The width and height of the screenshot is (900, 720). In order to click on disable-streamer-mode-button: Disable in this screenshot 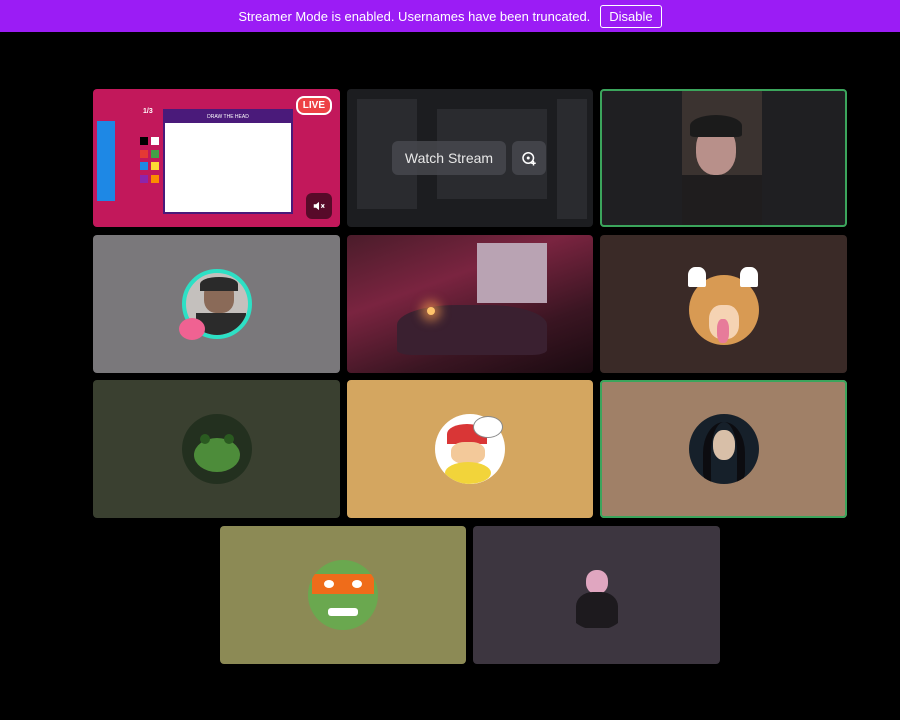, I will do `click(631, 16)`.